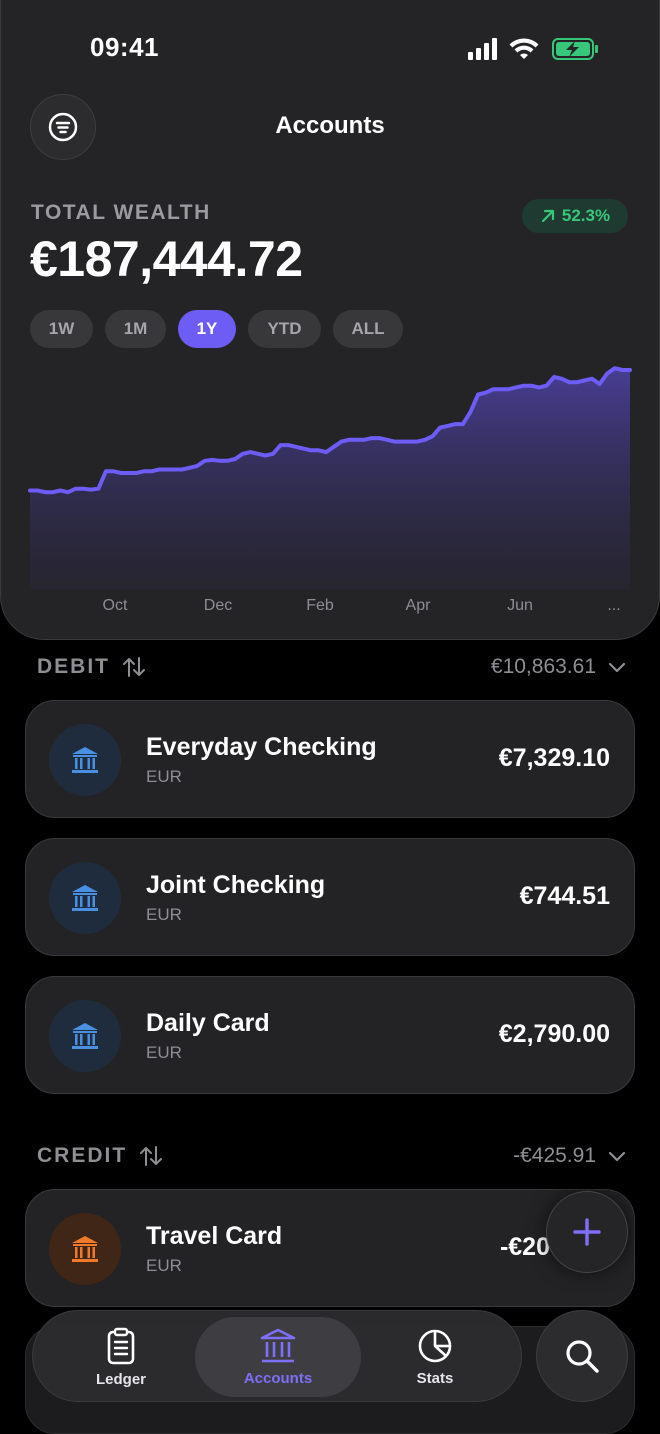  What do you see at coordinates (543, 666) in the screenshot?
I see `debit-total: €10,863.61` at bounding box center [543, 666].